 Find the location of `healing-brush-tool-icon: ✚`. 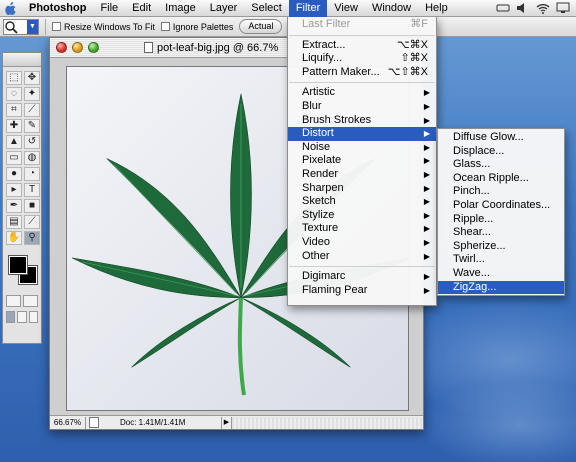

healing-brush-tool-icon: ✚ is located at coordinates (14, 126).